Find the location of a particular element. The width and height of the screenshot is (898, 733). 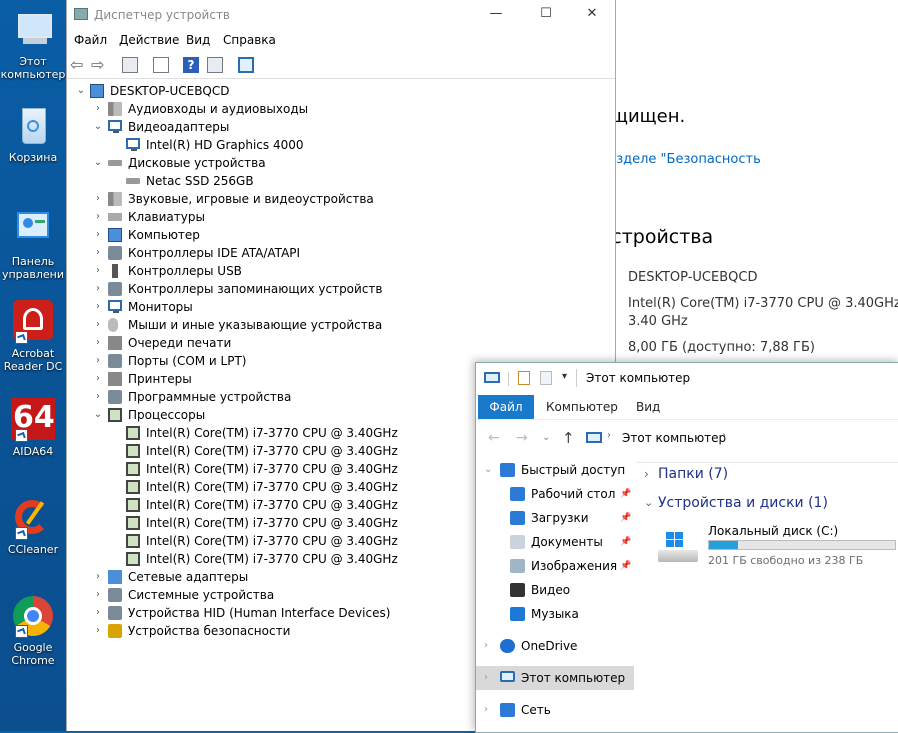

back-button: ← is located at coordinates (494, 438).